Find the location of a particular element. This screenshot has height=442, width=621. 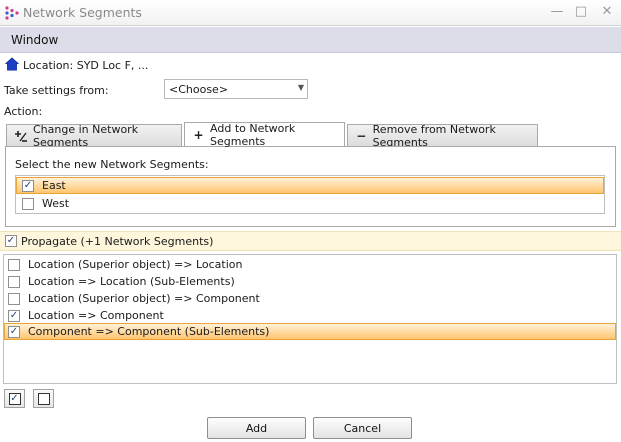

cancel-button: Cancel is located at coordinates (362, 428).